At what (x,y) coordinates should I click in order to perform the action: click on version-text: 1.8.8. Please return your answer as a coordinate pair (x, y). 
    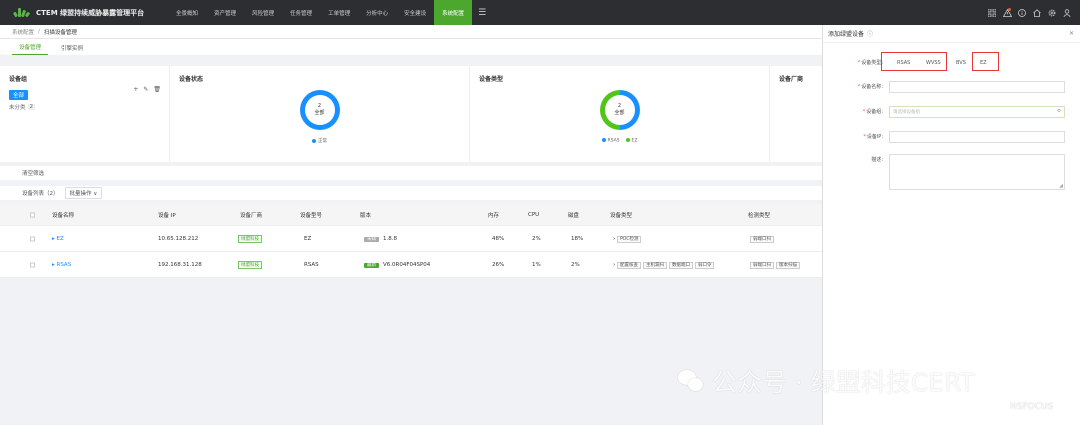
    Looking at the image, I should click on (390, 238).